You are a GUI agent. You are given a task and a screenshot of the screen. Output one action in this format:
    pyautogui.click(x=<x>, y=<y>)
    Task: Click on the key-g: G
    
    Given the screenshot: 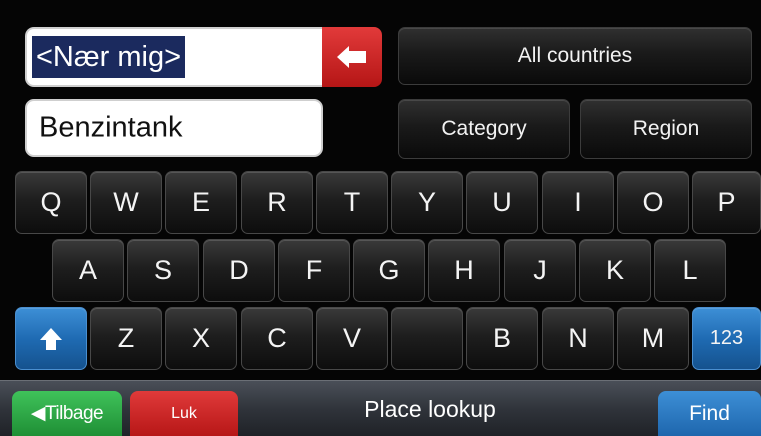 What is the action you would take?
    pyautogui.click(x=389, y=270)
    